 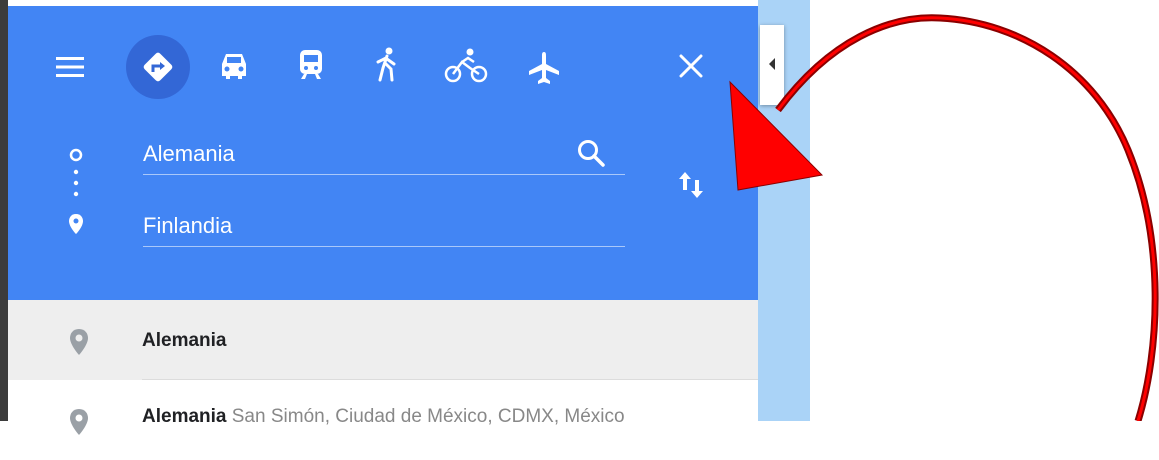 What do you see at coordinates (776, 135) in the screenshot?
I see `annotation-arrowhead` at bounding box center [776, 135].